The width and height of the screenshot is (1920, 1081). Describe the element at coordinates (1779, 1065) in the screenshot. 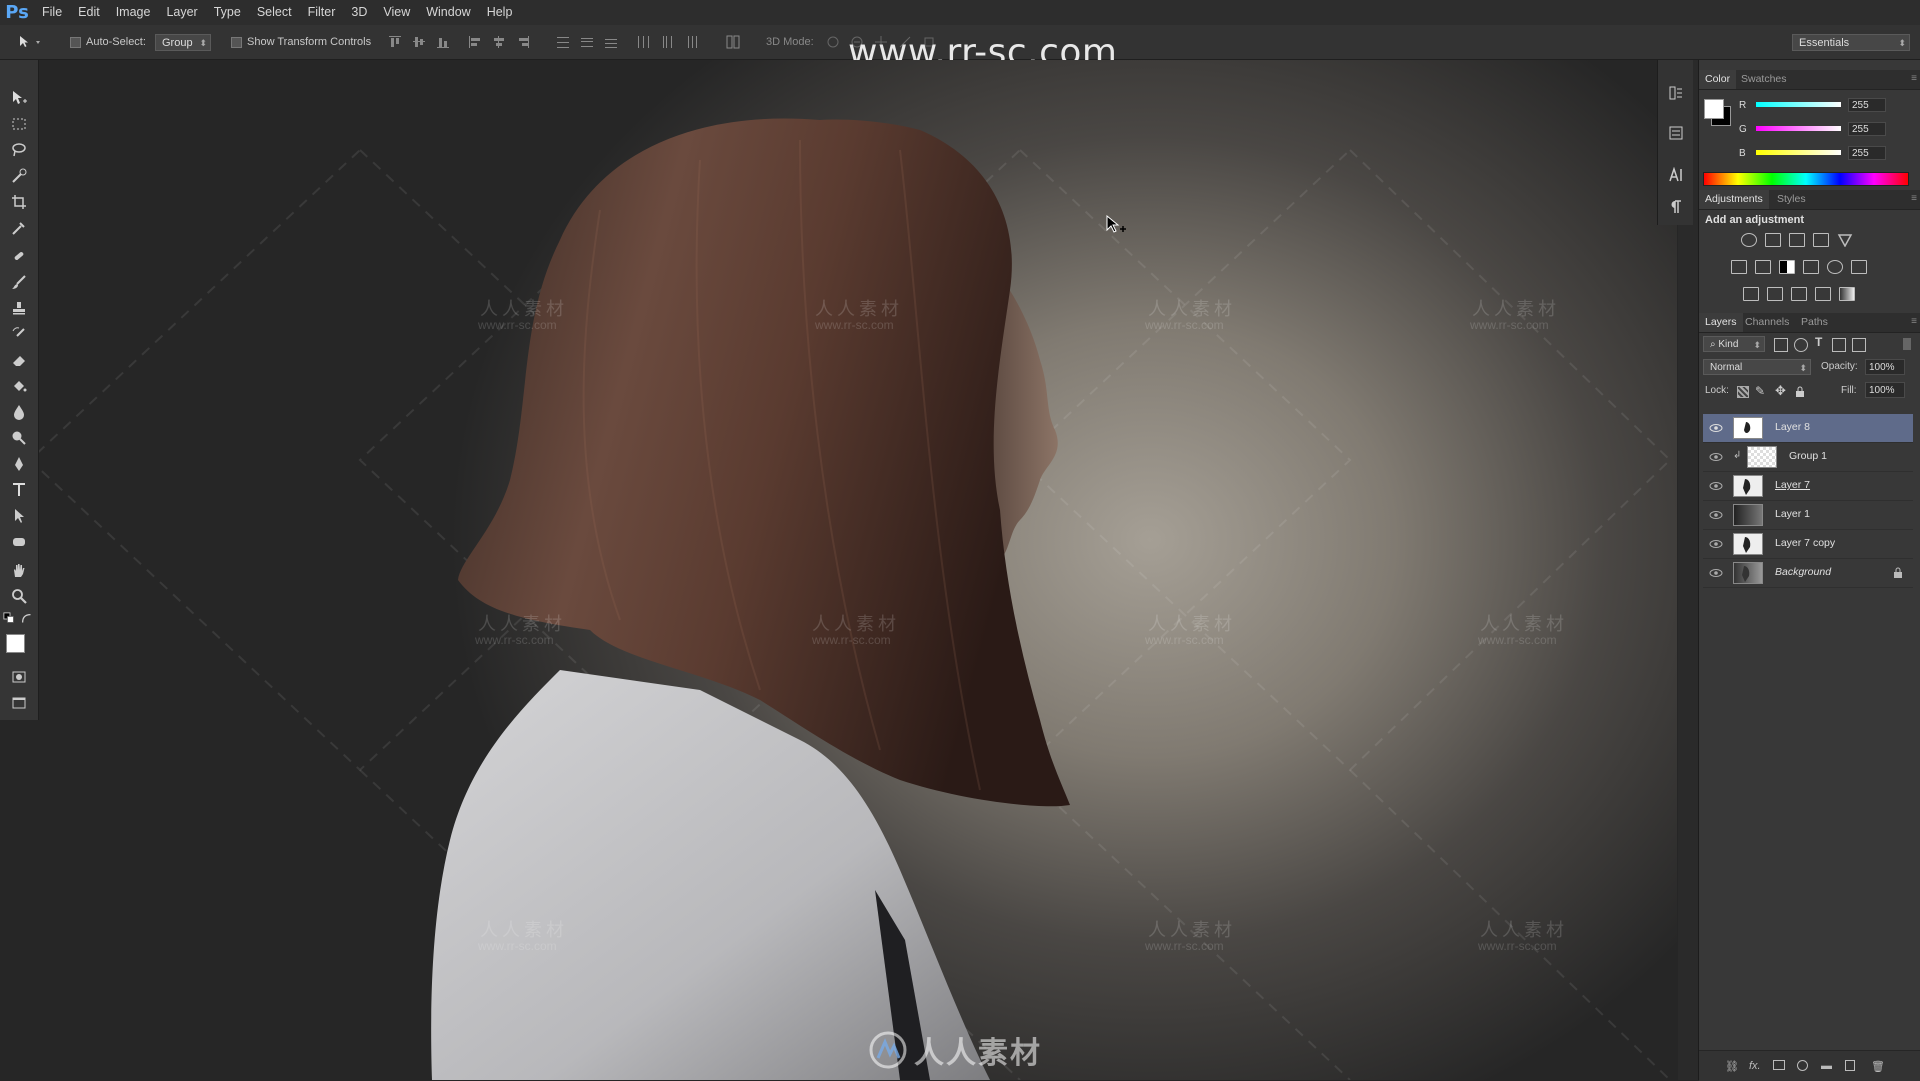

I see `mask-icon` at that location.